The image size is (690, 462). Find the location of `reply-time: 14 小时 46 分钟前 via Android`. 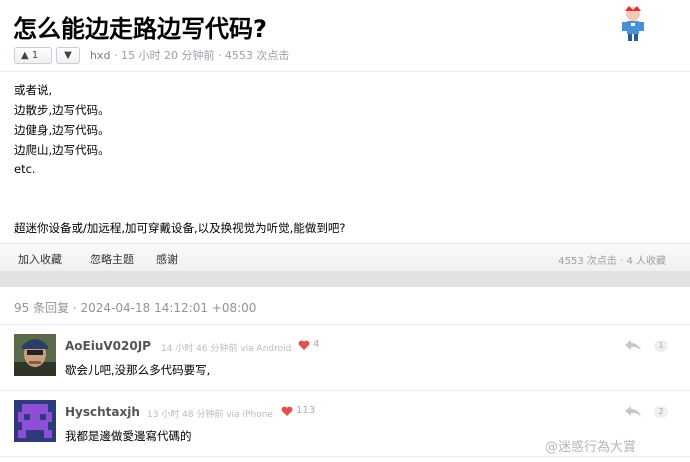

reply-time: 14 小时 46 分钟前 via Android is located at coordinates (226, 349).